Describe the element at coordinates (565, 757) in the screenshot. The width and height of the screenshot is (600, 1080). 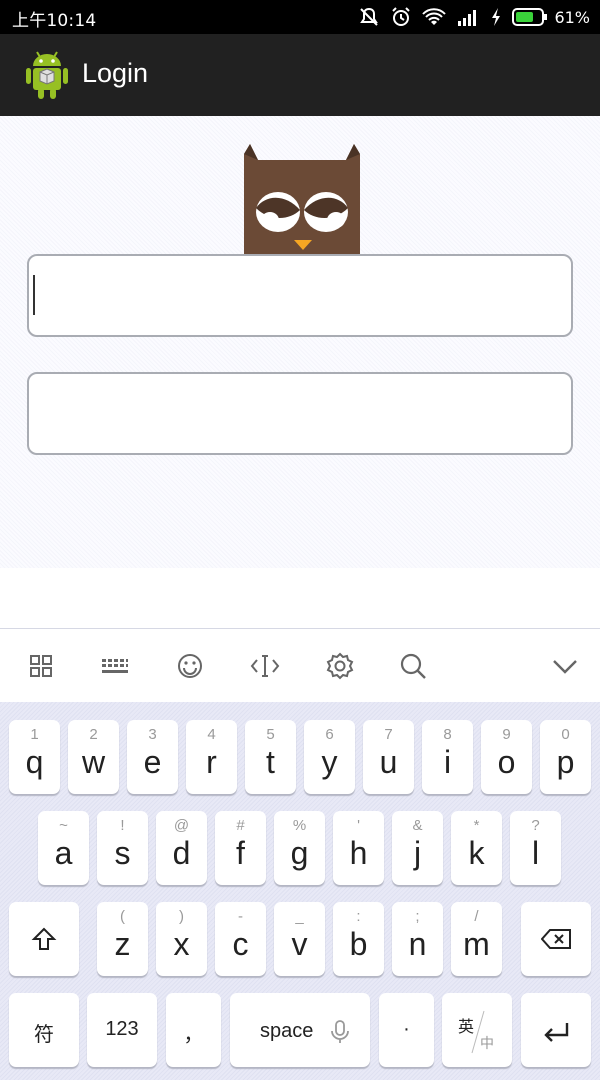
I see `key-p: 0p` at that location.